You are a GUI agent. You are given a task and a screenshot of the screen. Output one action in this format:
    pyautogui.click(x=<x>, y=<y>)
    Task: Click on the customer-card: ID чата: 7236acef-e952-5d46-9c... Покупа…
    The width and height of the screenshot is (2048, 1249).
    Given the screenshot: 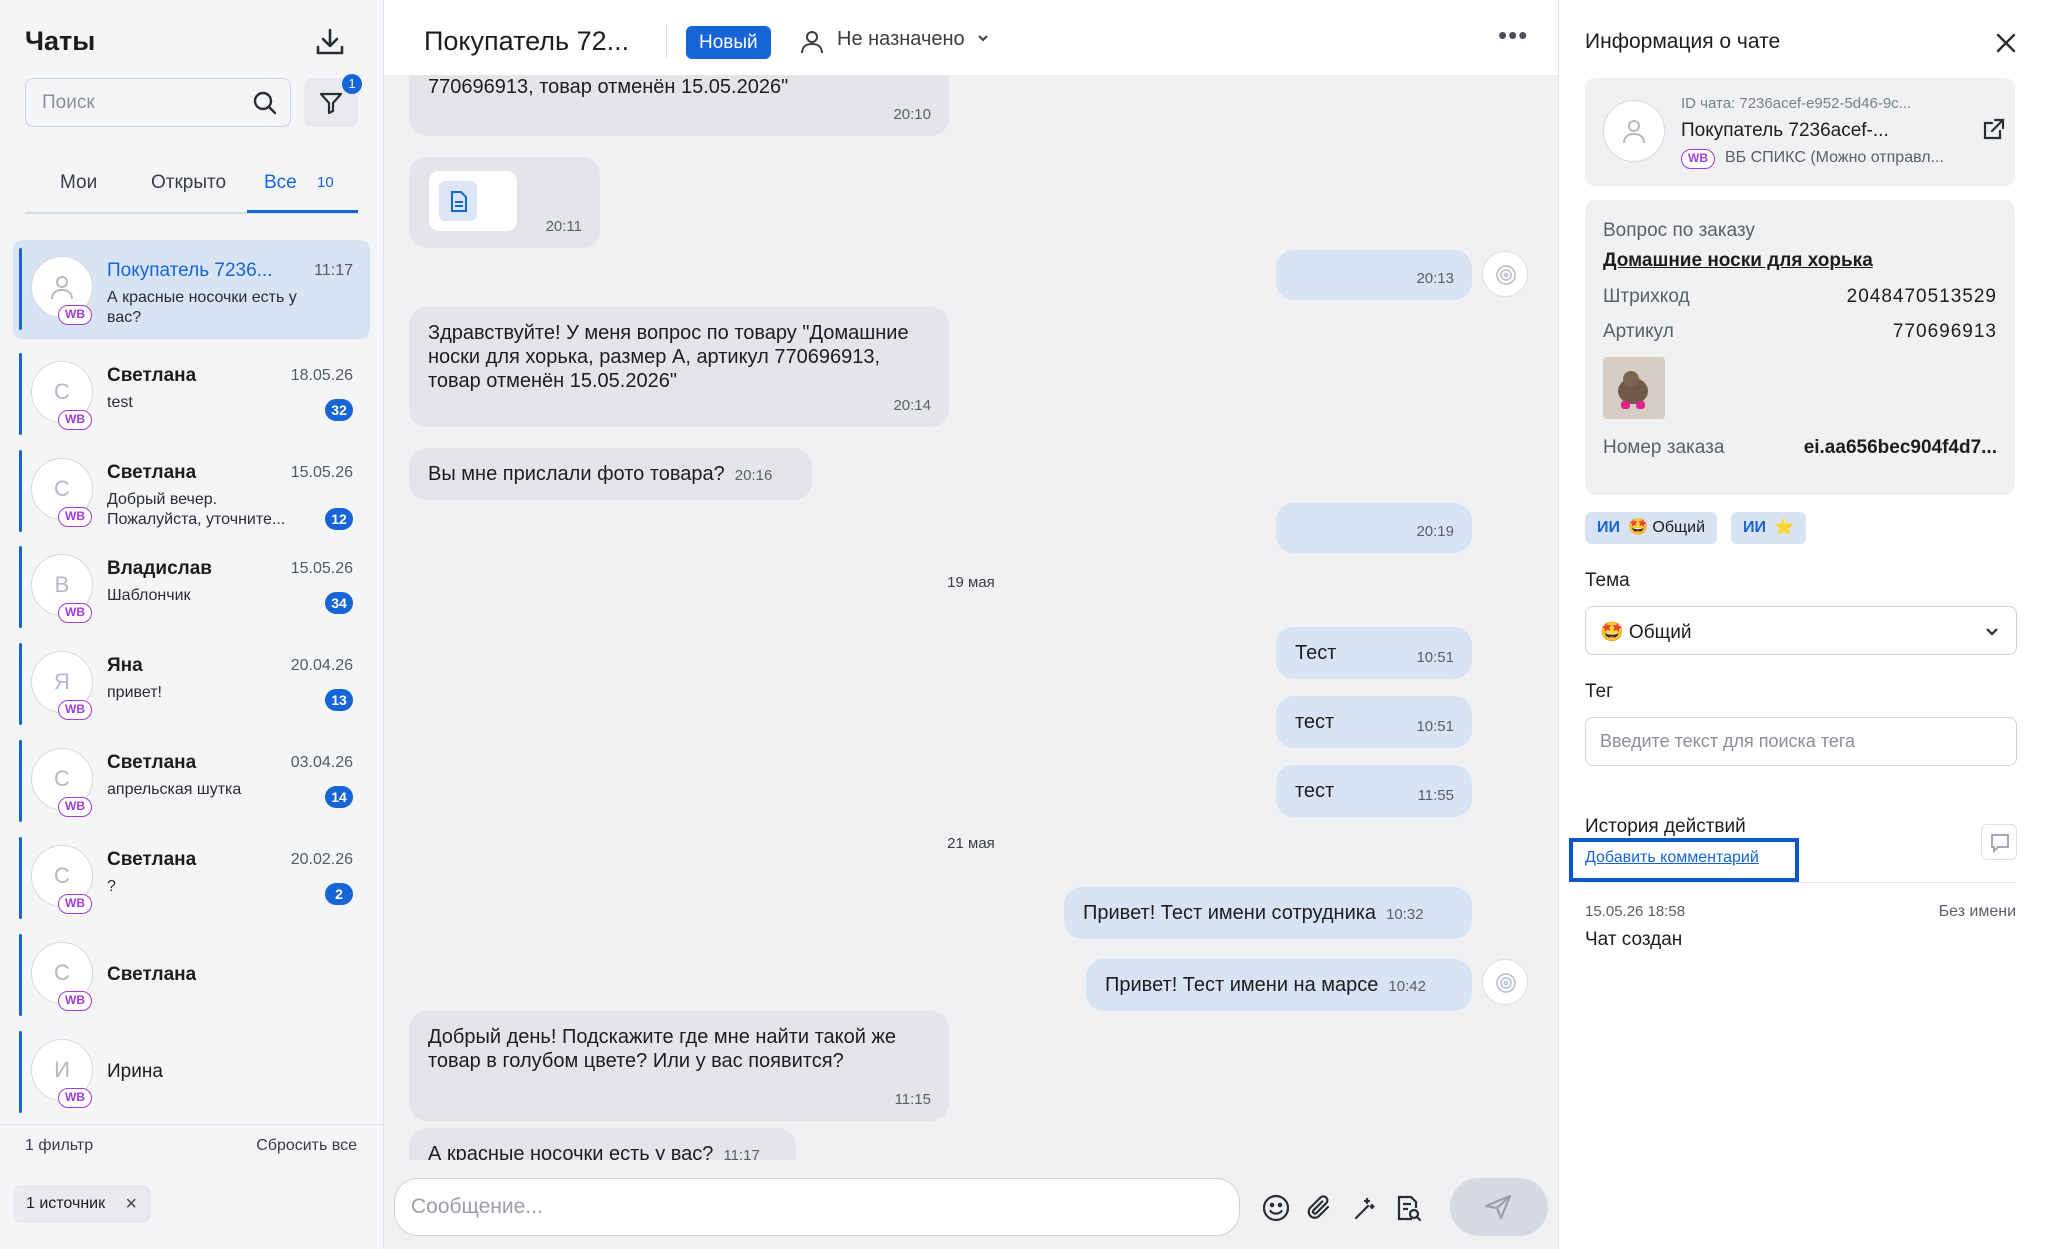 What is the action you would take?
    pyautogui.click(x=1800, y=132)
    